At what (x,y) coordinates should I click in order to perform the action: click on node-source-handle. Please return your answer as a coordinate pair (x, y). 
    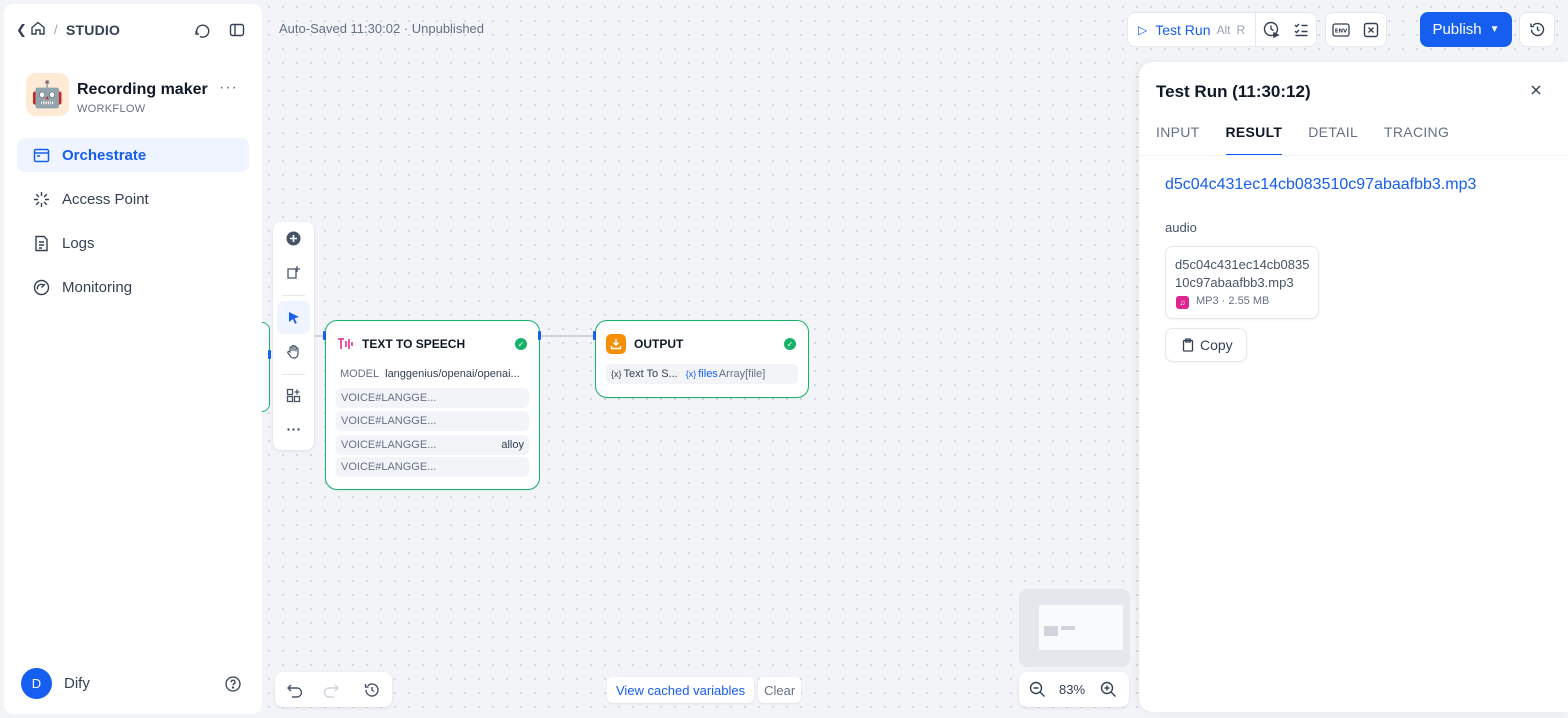
    Looking at the image, I should click on (539, 335).